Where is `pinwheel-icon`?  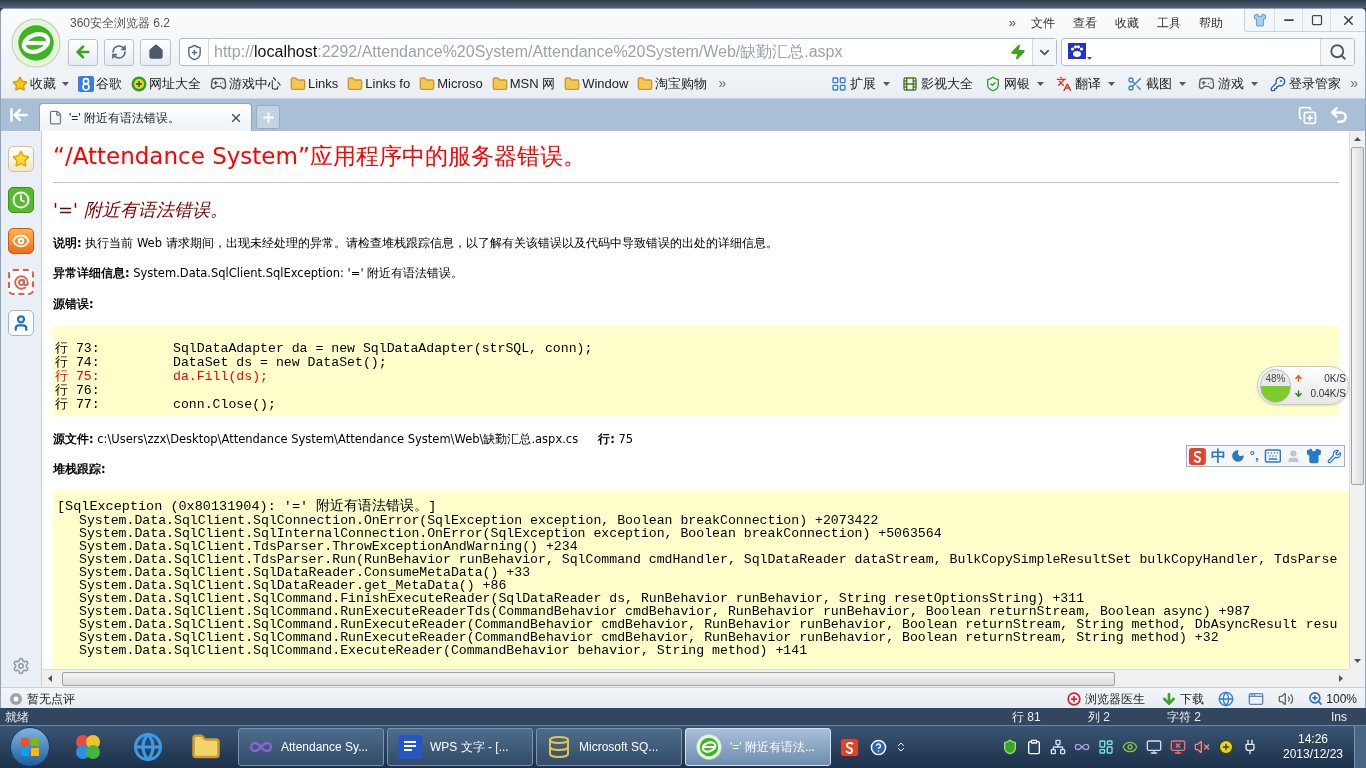
pinwheel-icon is located at coordinates (88, 747).